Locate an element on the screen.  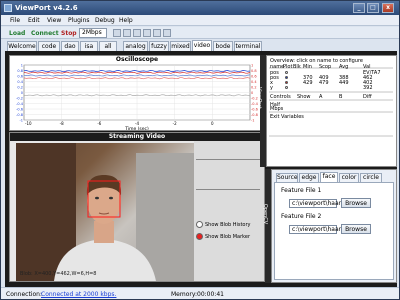
person-left-eye is located at coordinates (97, 198).